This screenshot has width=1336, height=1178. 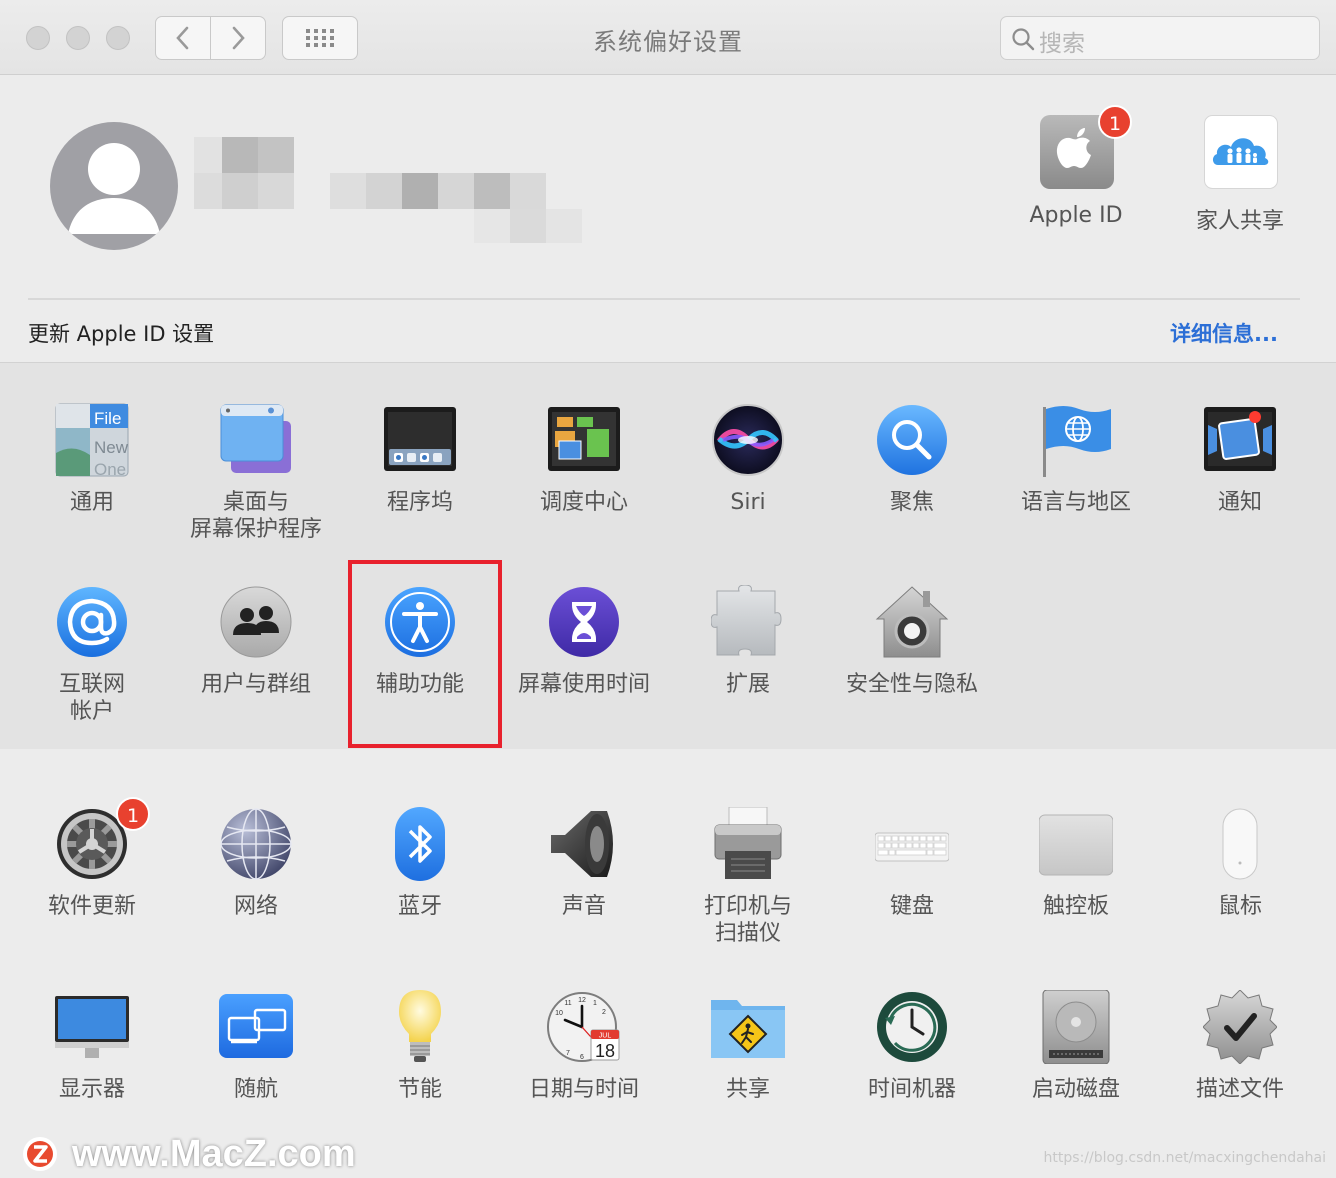 I want to click on apple-id-pref: 1 Apple ID, so click(x=1076, y=169).